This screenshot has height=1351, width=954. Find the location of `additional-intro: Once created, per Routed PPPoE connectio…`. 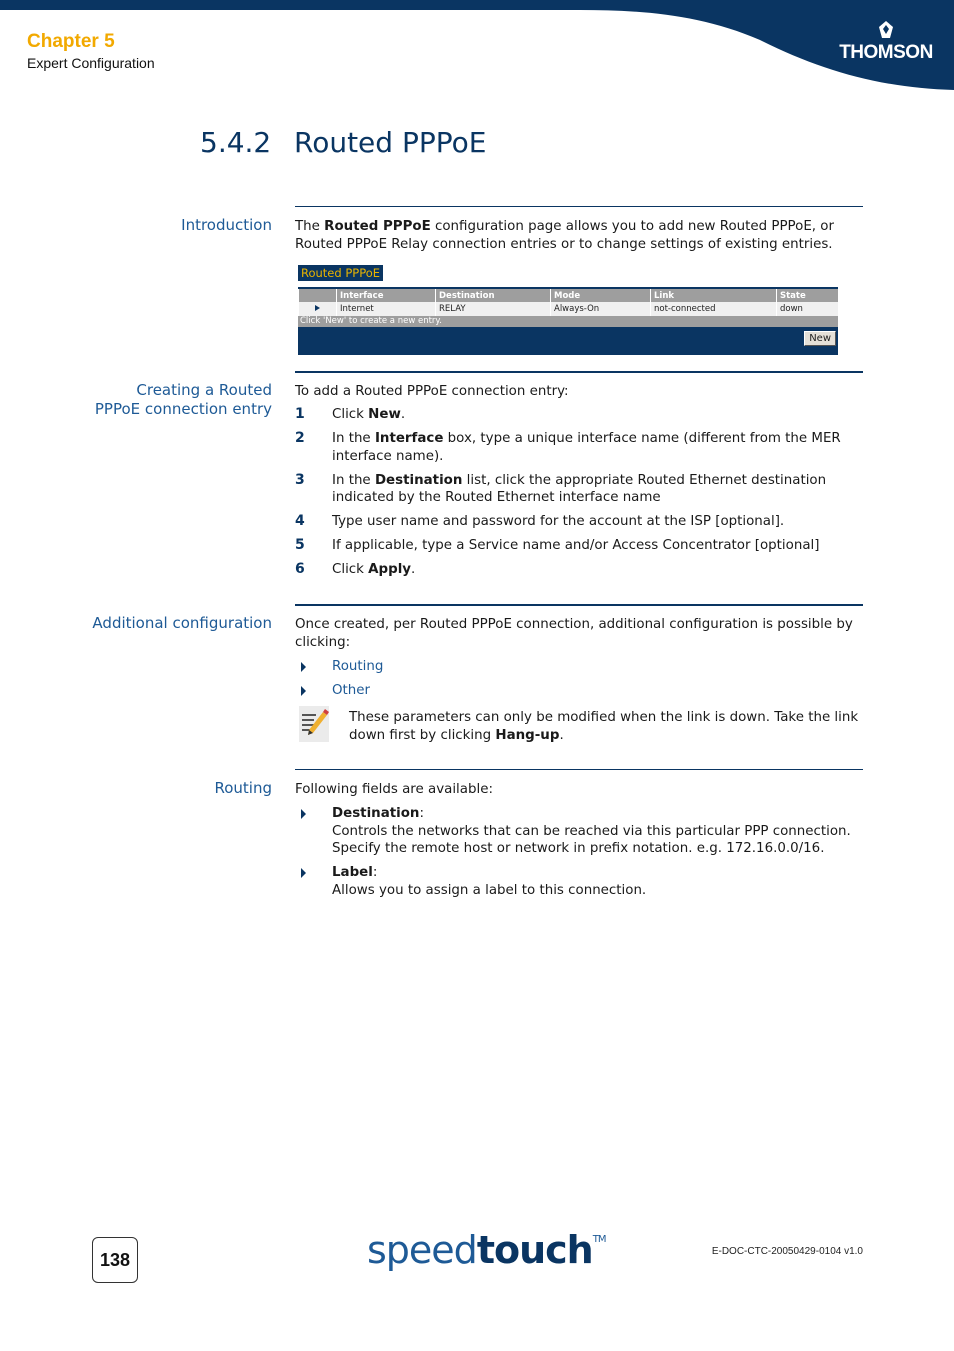

additional-intro: Once created, per Routed PPPoE connectio… is located at coordinates (574, 633).